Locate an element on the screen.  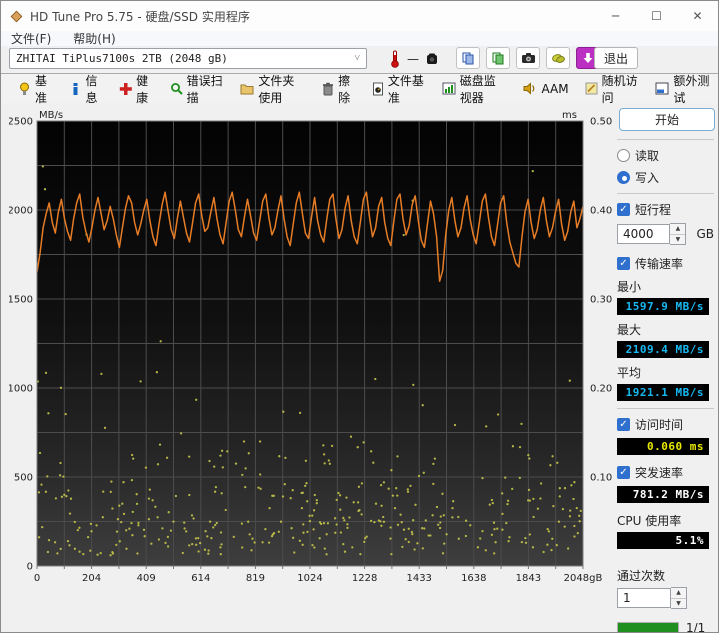
tab-folder-usage: 文件夹使用 is located at coordinates (273, 89).